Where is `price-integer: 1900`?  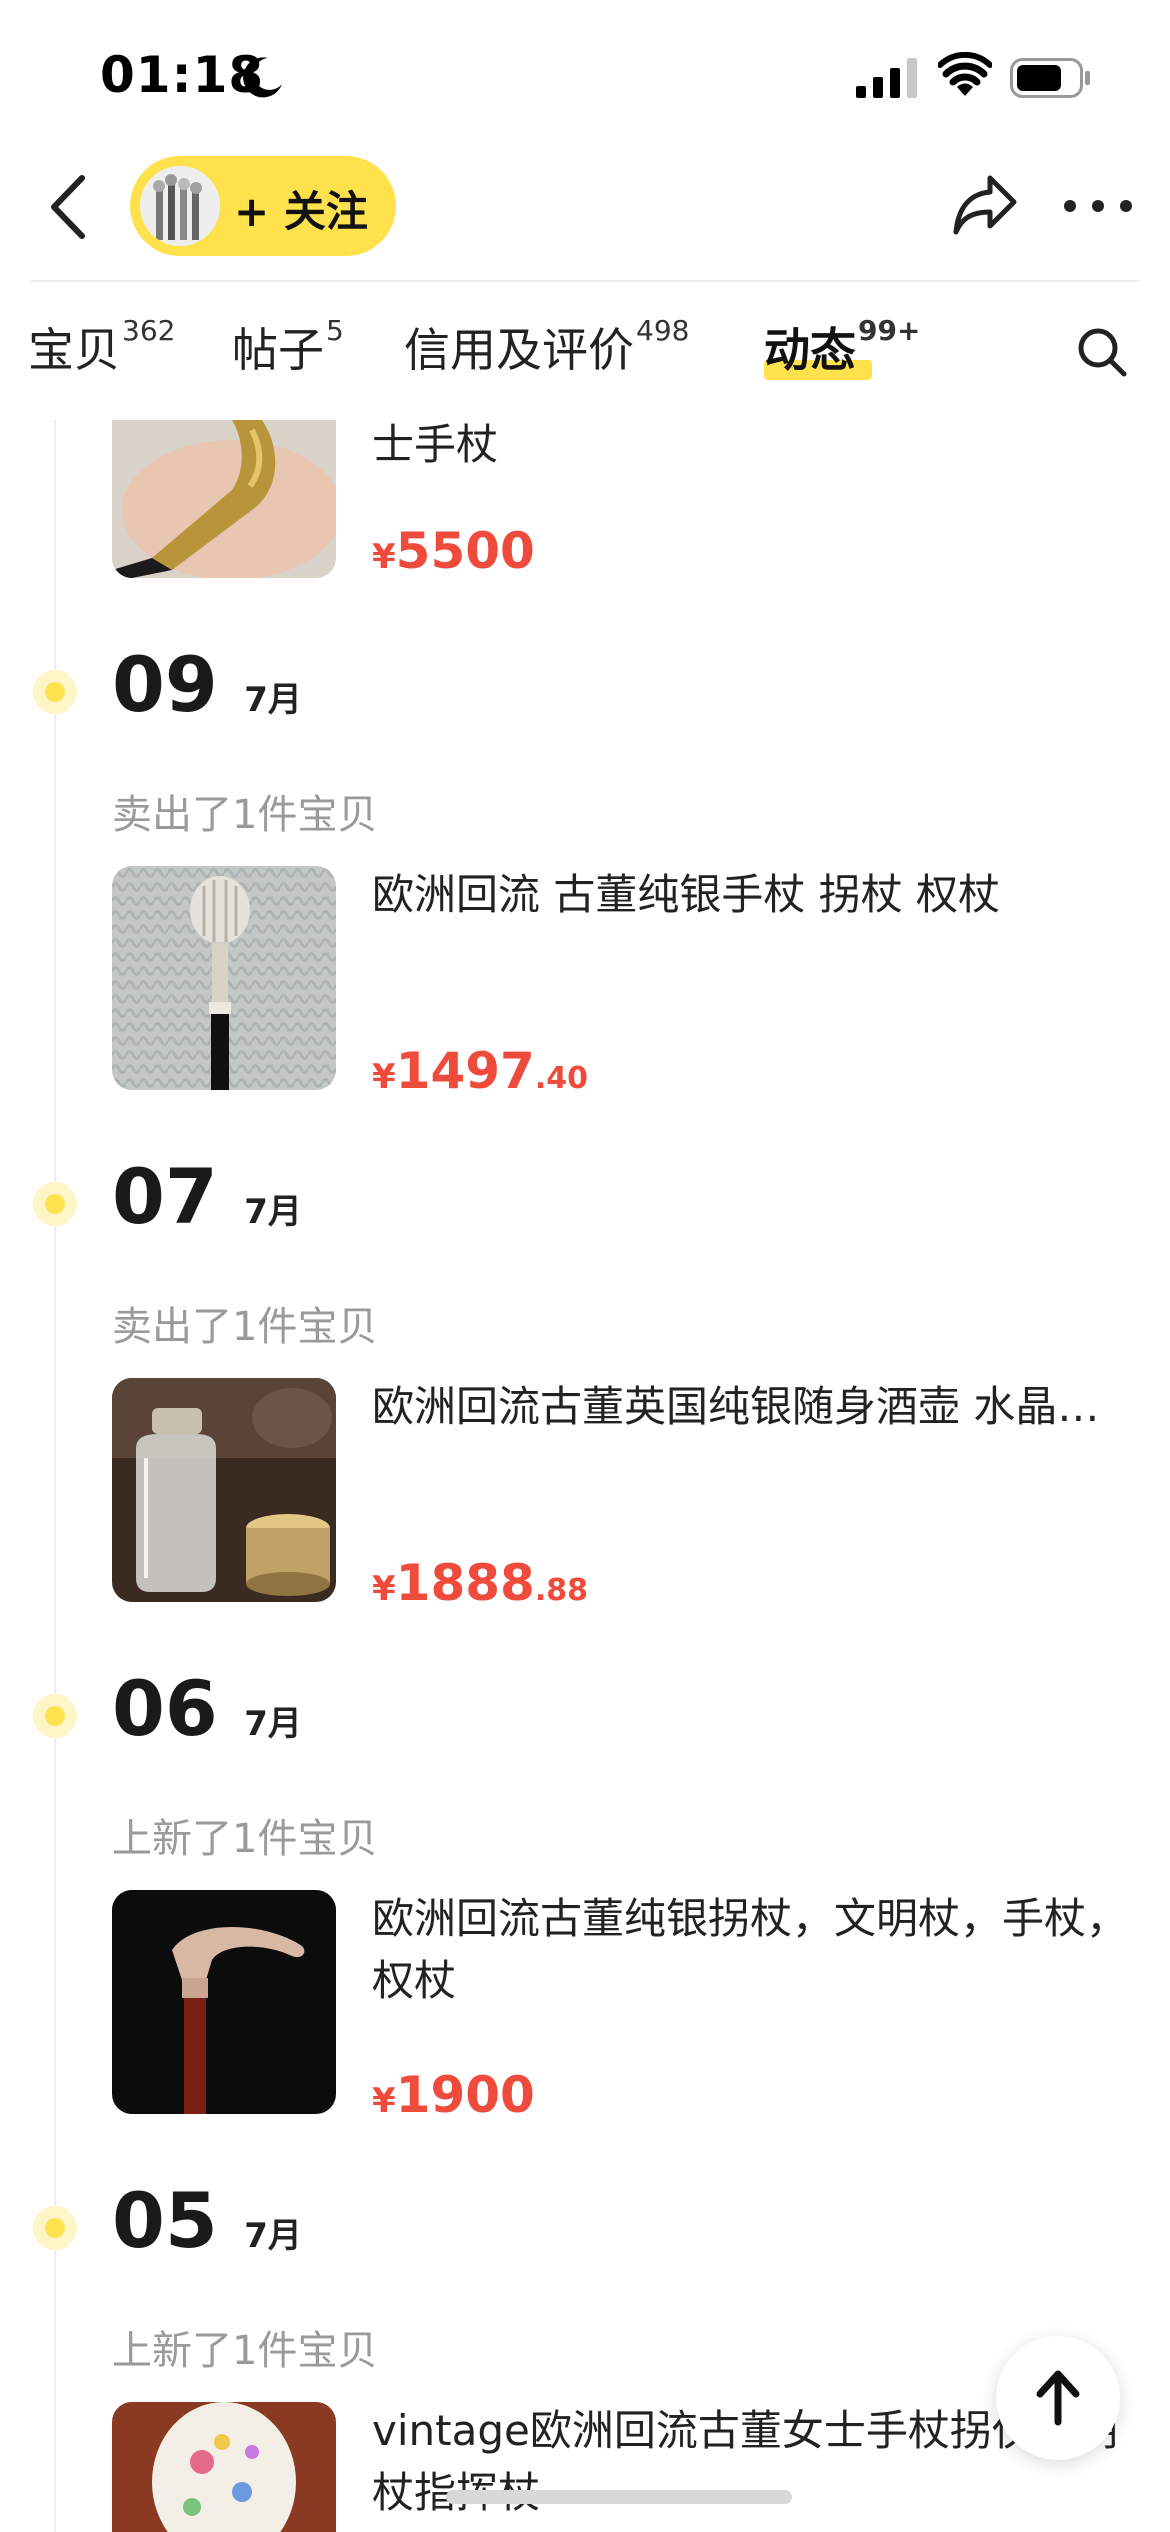
price-integer: 1900 is located at coordinates (465, 2095).